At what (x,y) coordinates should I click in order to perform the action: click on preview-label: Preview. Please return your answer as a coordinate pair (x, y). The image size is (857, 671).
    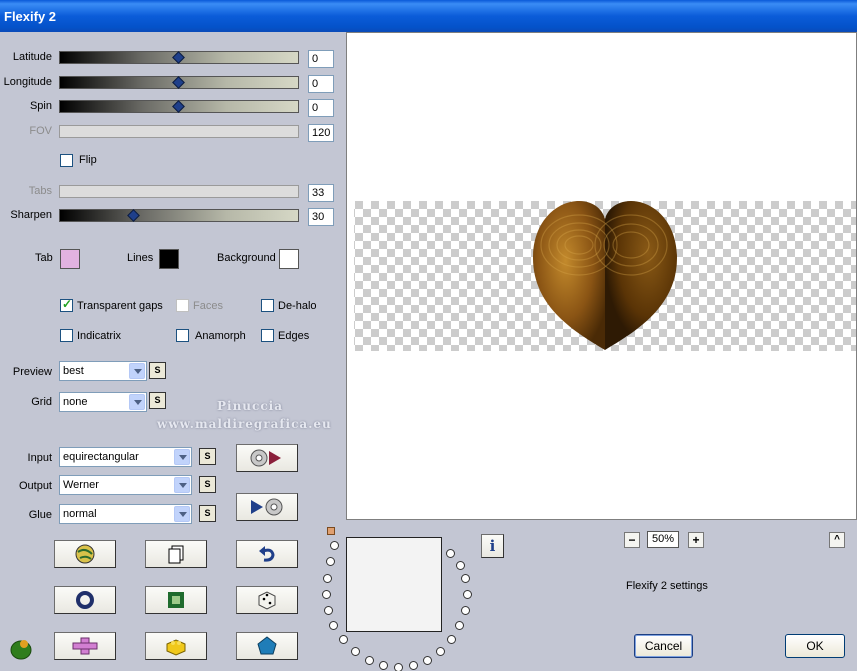
    Looking at the image, I should click on (32, 372).